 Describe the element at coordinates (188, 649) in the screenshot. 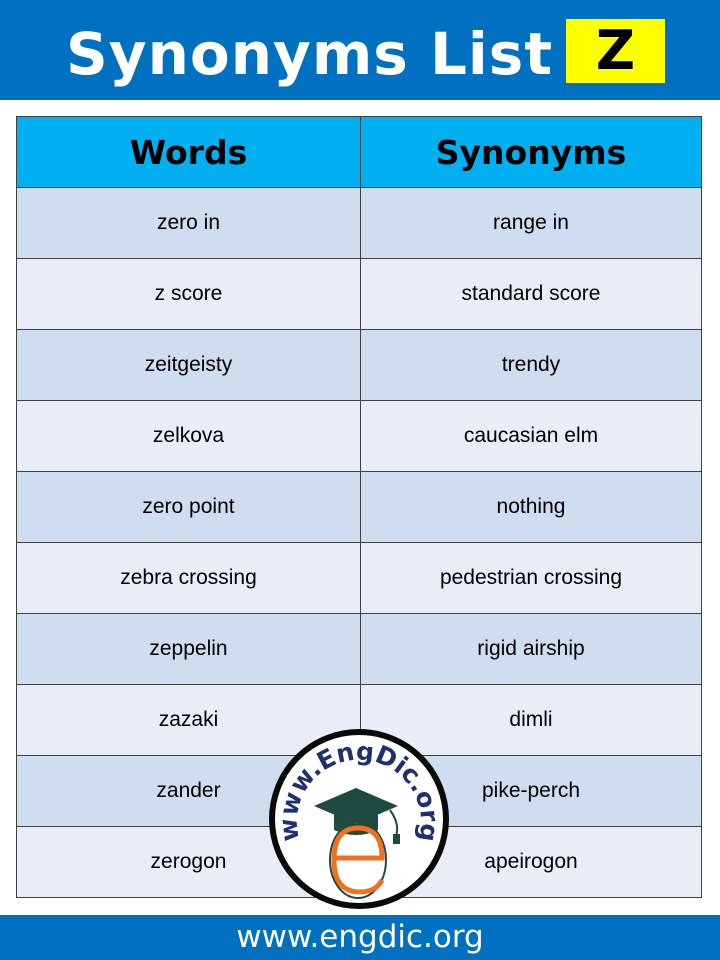

I see `word-cell: zeppelin` at that location.